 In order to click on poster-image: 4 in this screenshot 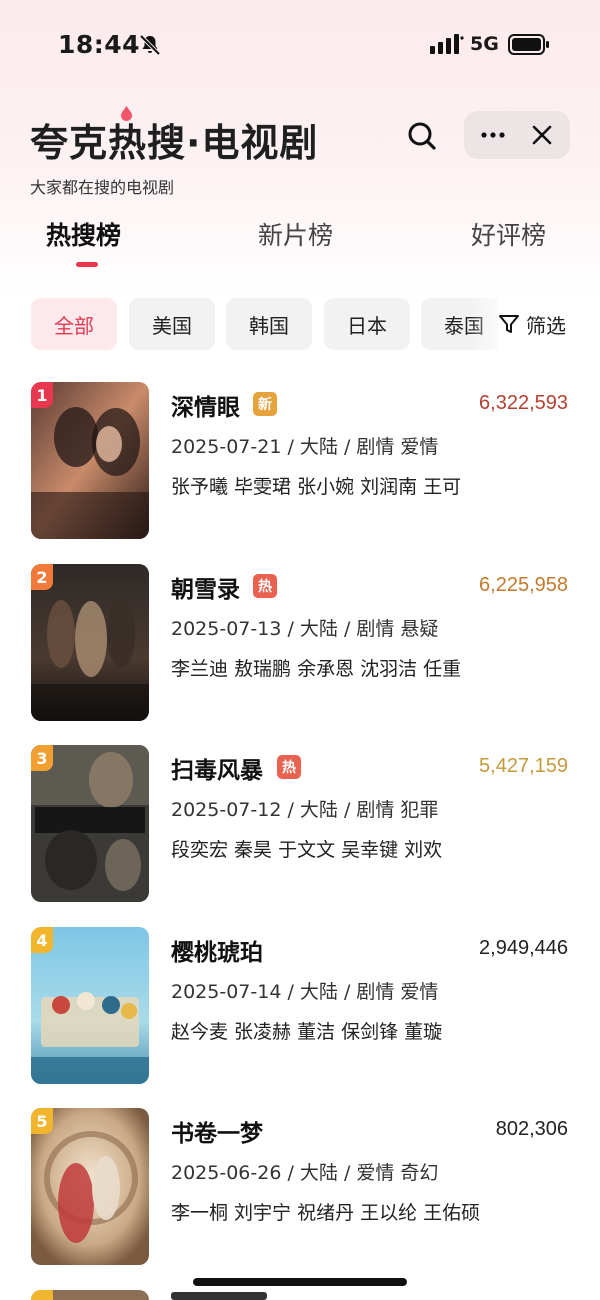, I will do `click(90, 1005)`.